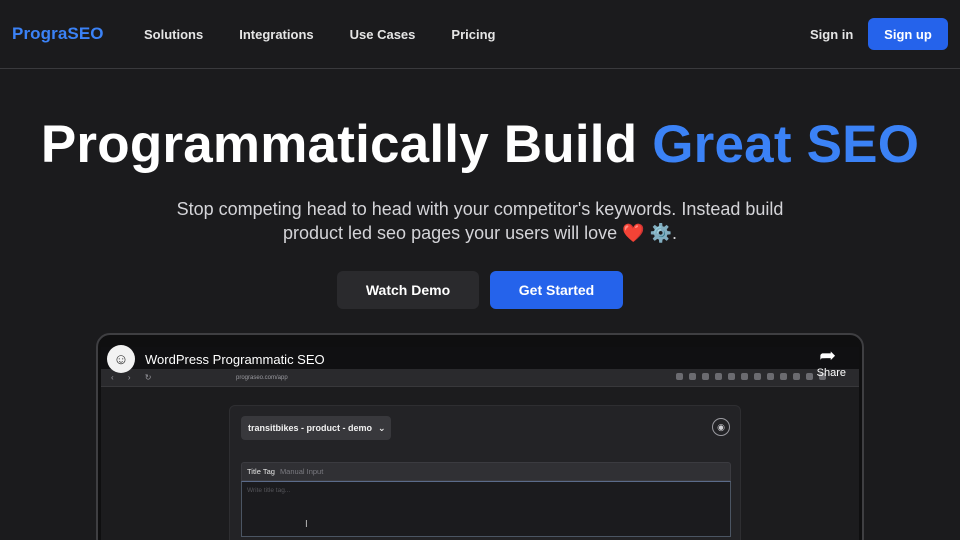  Describe the element at coordinates (408, 290) in the screenshot. I see `watch-demo-button: Watch Demo` at that location.